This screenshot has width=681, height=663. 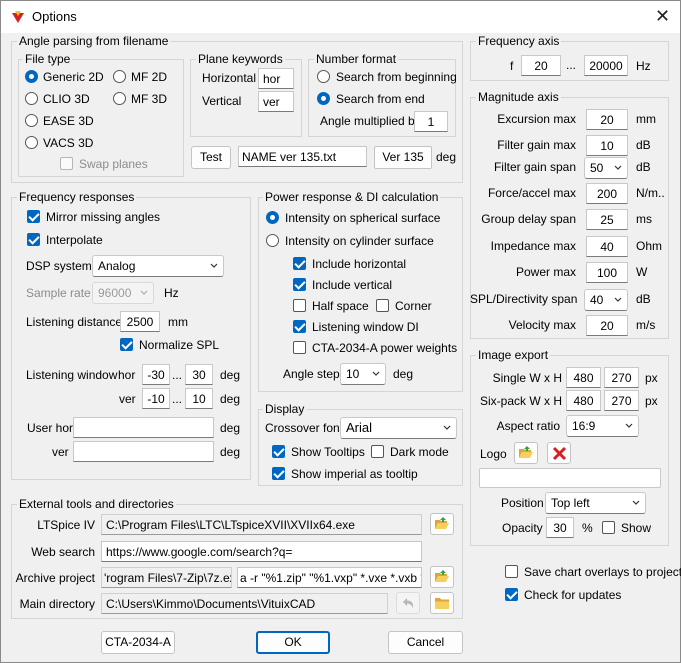 What do you see at coordinates (211, 157) in the screenshot?
I see `test-button: Test` at bounding box center [211, 157].